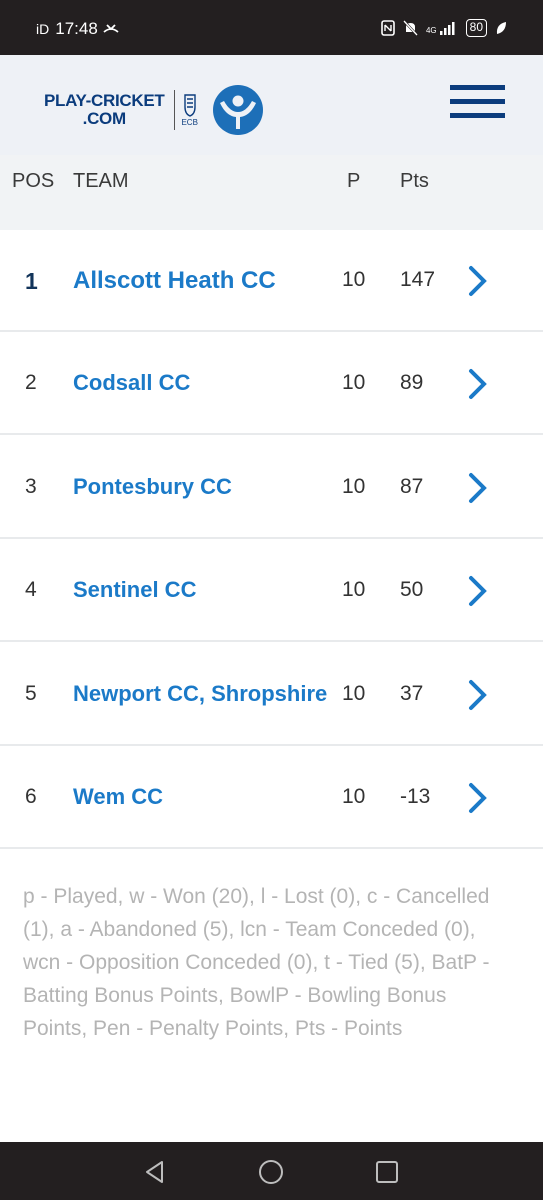 The image size is (543, 1200). I want to click on ecb-crest: ECB, so click(189, 110).